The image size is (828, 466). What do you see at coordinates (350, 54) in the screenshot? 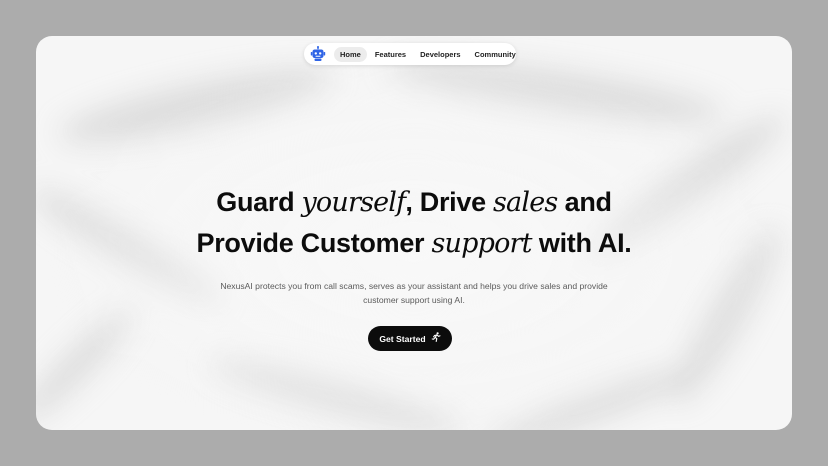
I see `nav-home: Home` at bounding box center [350, 54].